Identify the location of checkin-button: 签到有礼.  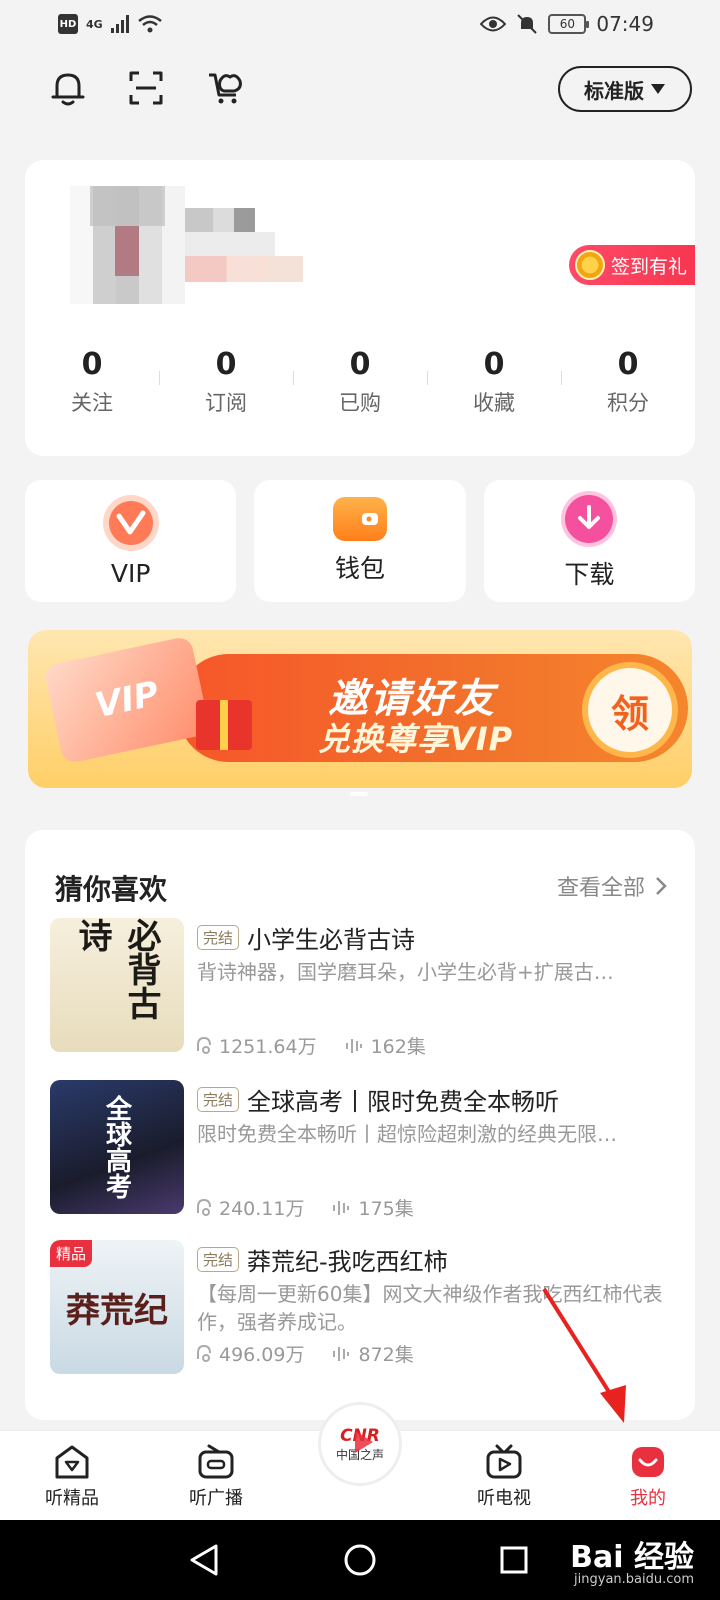
(632, 265).